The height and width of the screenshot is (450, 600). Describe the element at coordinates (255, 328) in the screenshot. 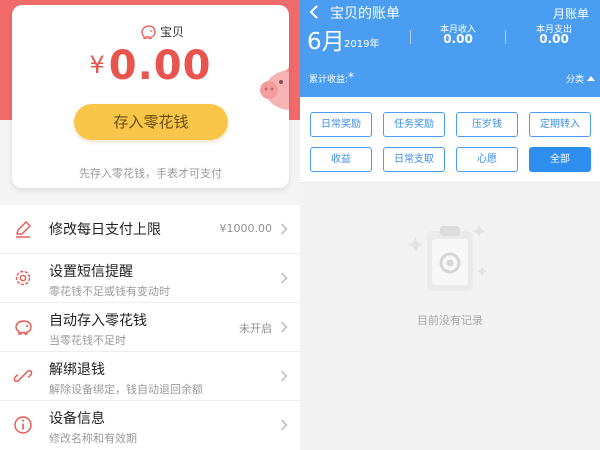

I see `menu-item-value: 未开启` at that location.